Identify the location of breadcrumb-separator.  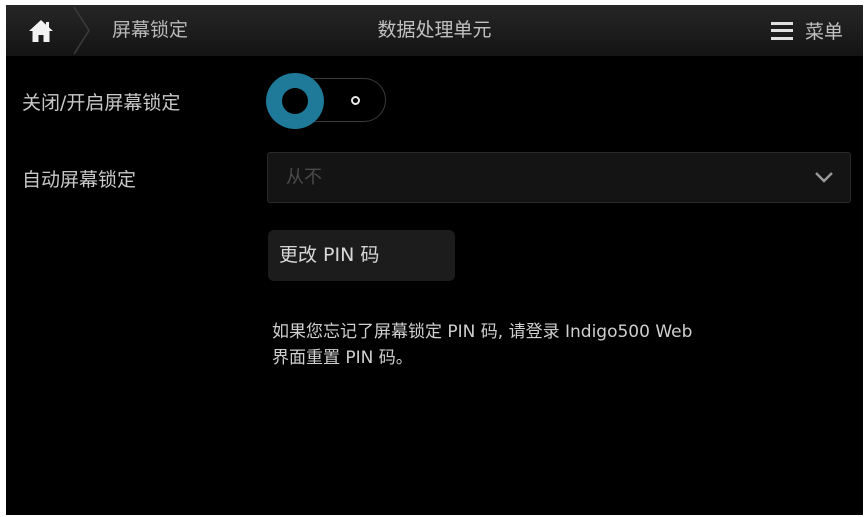
(81, 30).